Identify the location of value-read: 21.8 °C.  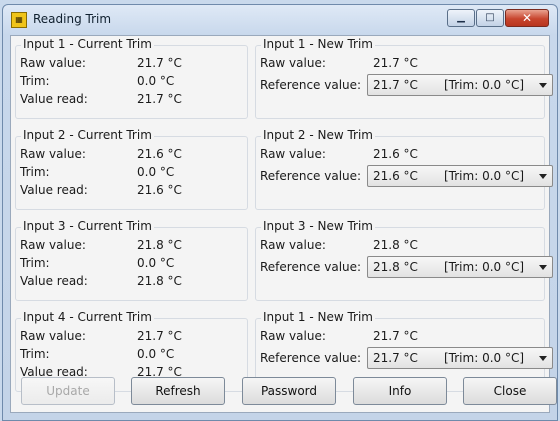
(159, 281).